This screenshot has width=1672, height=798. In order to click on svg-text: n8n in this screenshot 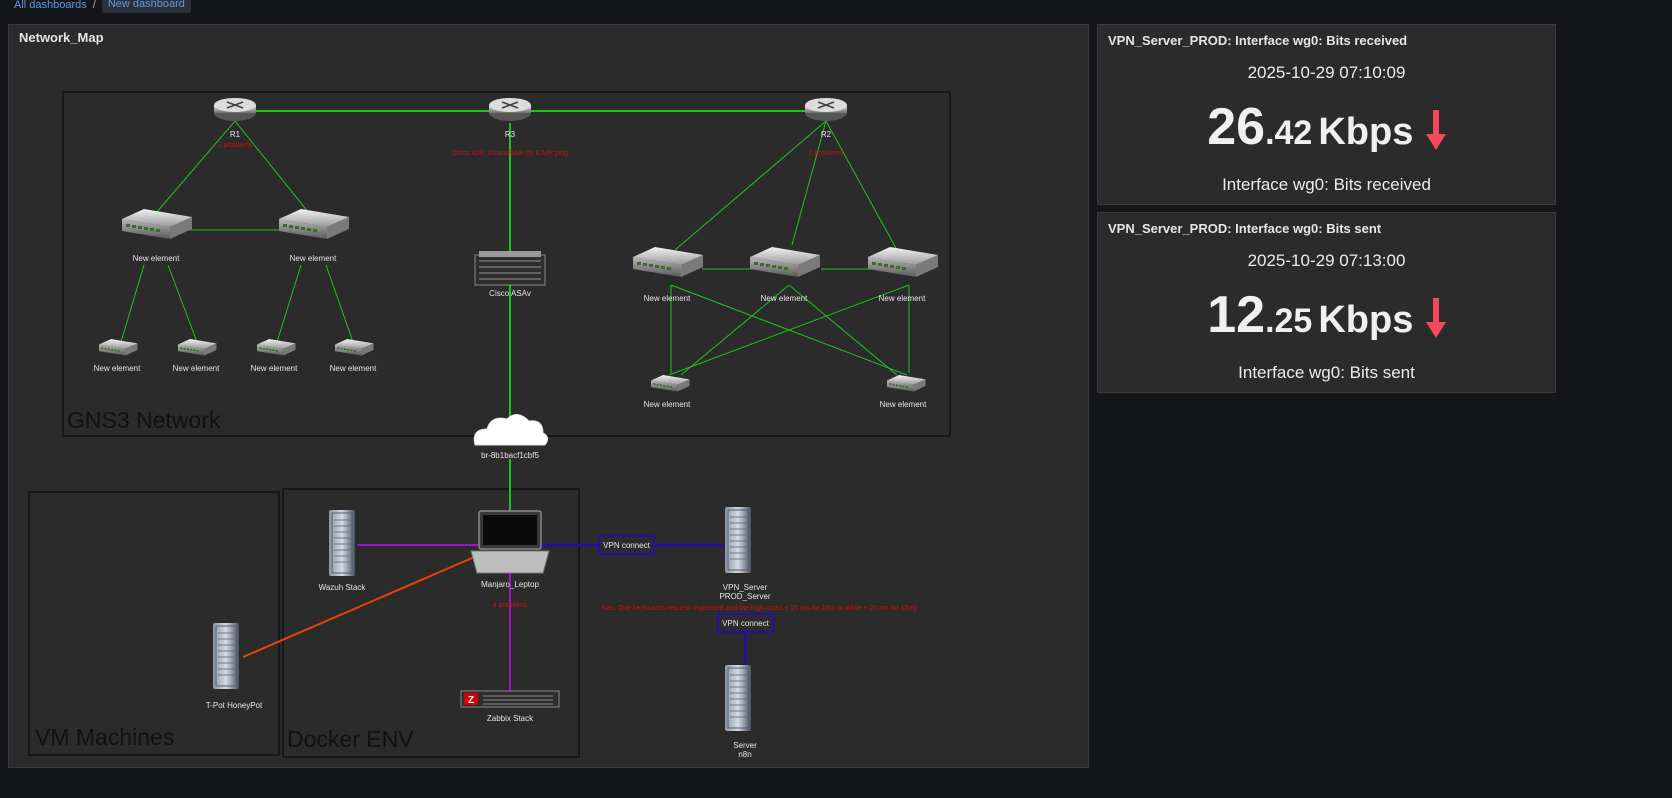, I will do `click(744, 754)`.